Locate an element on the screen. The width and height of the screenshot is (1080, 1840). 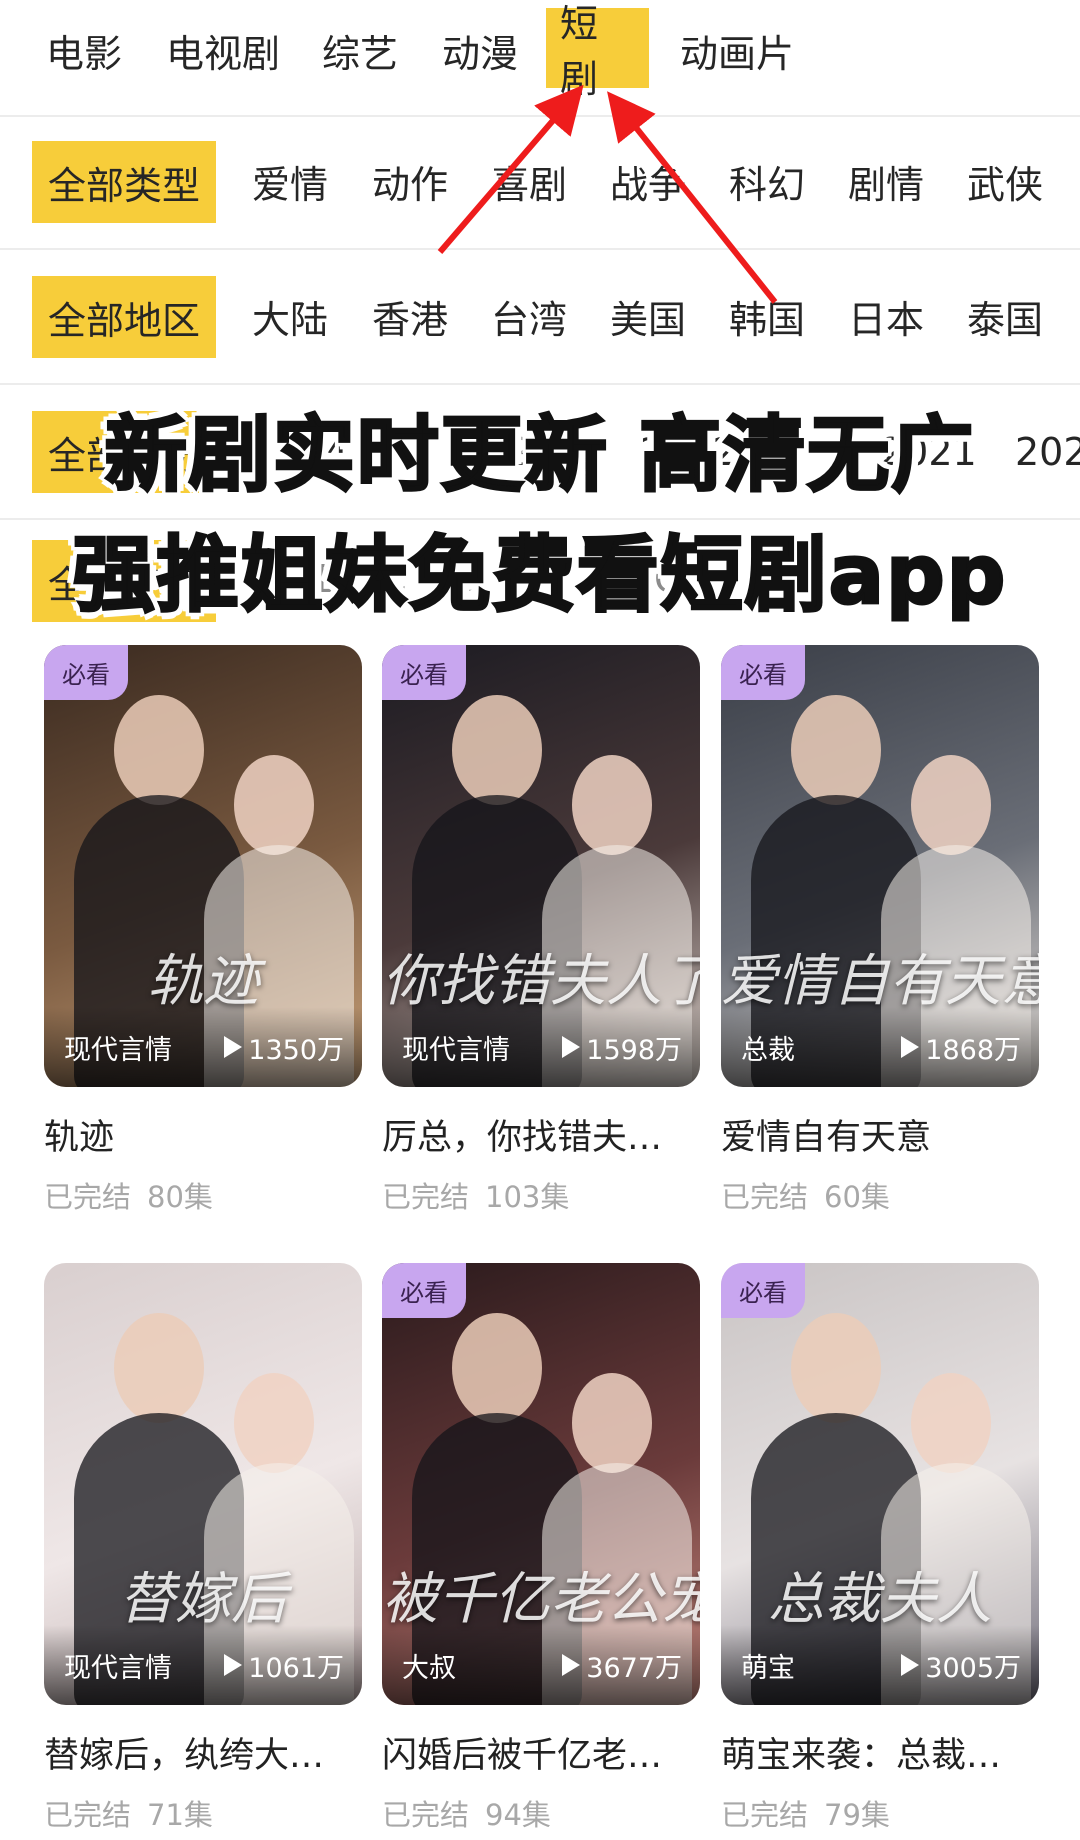
drama-poster: 轨迹 必看现代言情 1350万 is located at coordinates (203, 866).